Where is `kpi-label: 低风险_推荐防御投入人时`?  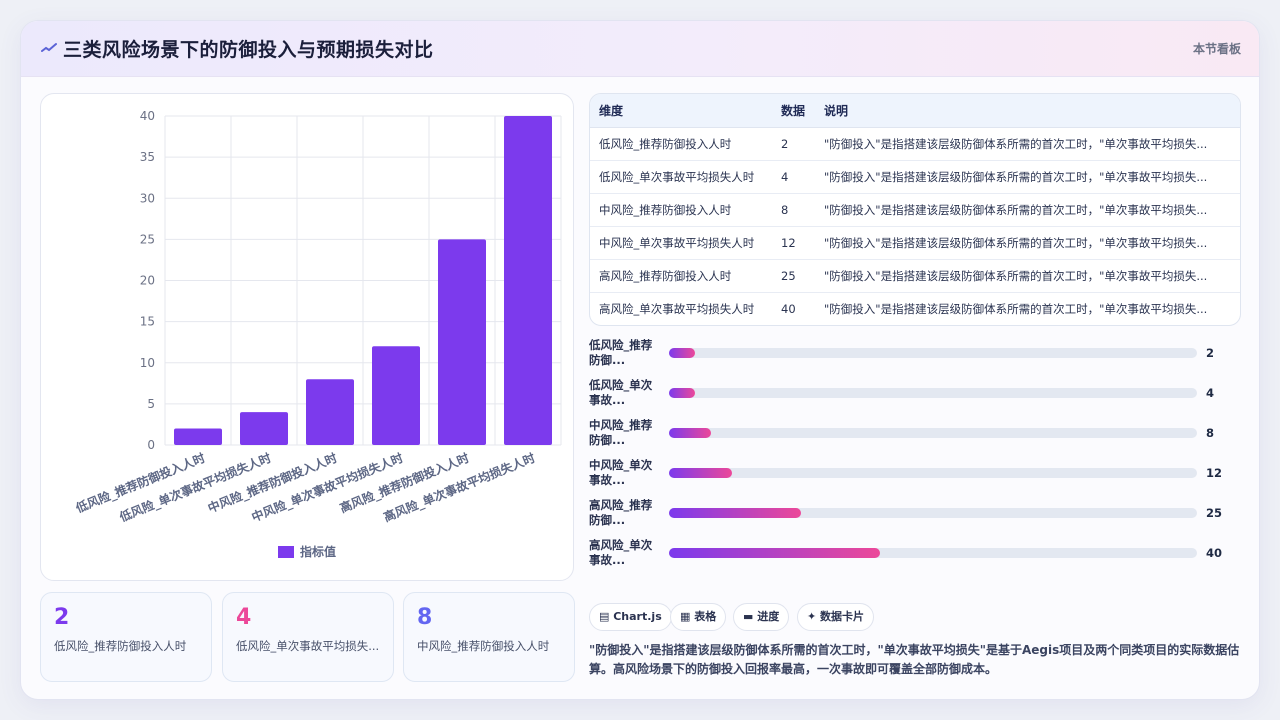 kpi-label: 低风险_推荐防御投入人时 is located at coordinates (120, 646).